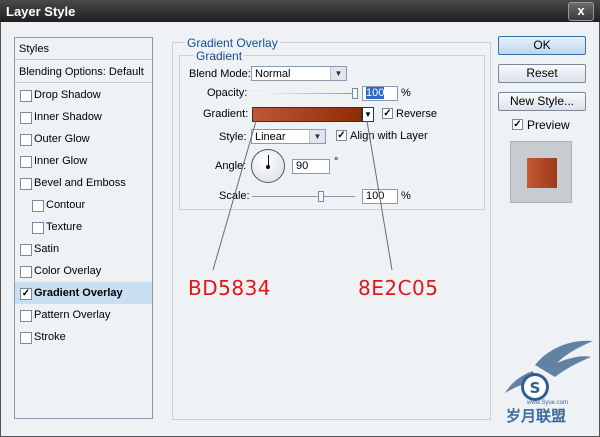 The image size is (600, 437). Describe the element at coordinates (379, 195) in the screenshot. I see `annotation-line-right` at that location.